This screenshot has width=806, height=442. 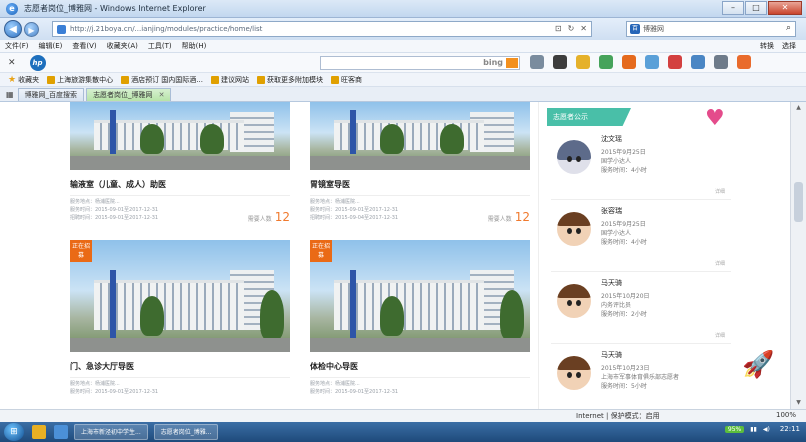 What do you see at coordinates (790, 429) in the screenshot?
I see `clock: 22:11` at bounding box center [790, 429].